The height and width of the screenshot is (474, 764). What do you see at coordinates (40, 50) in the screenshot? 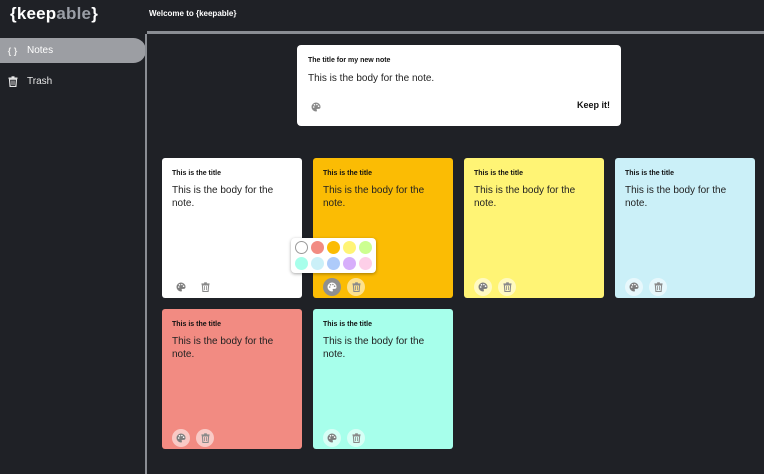
I see `sidebar-item-label: Notes` at bounding box center [40, 50].